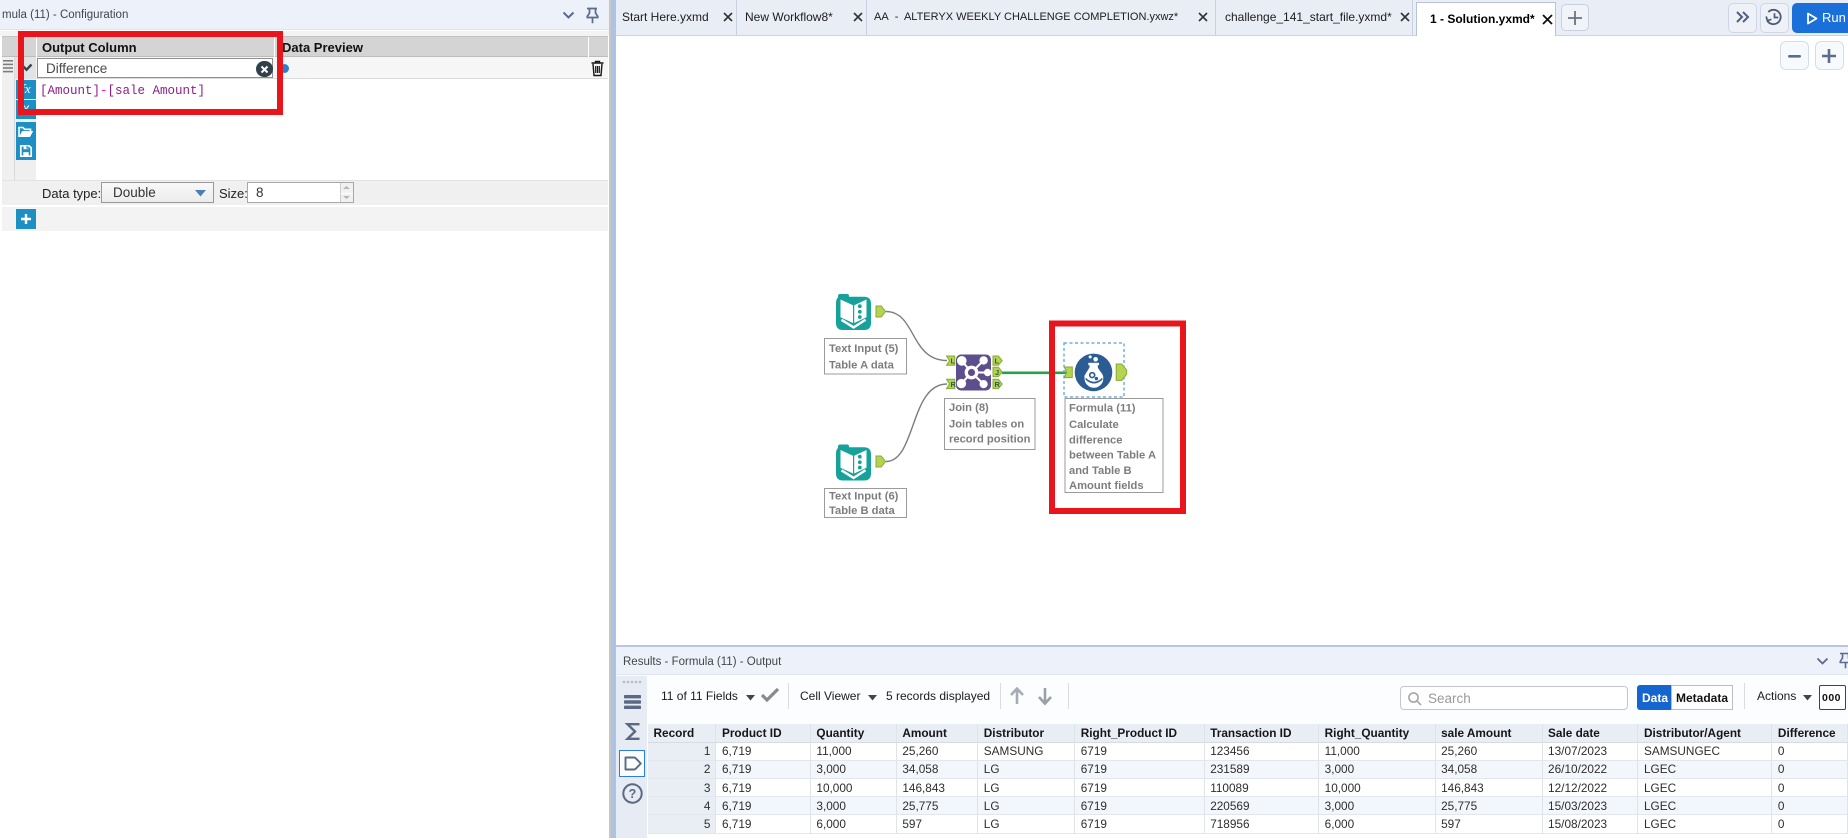  Describe the element at coordinates (990, 440) in the screenshot. I see `svg-text: record position` at that location.